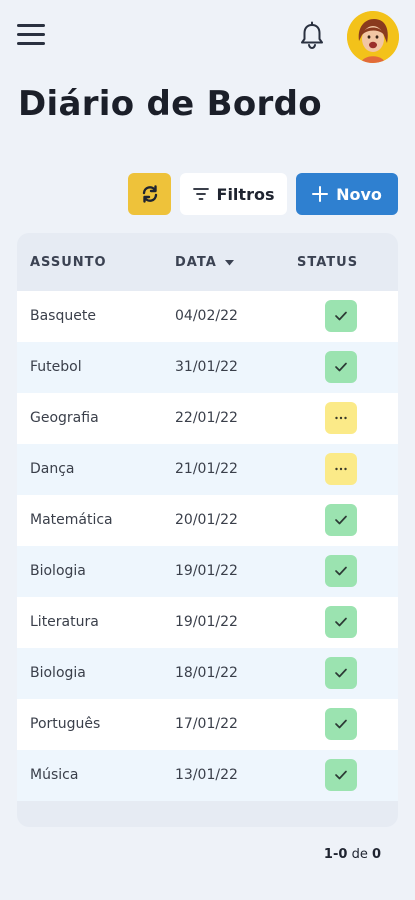 Image resolution: width=415 pixels, height=900 pixels. Describe the element at coordinates (327, 262) in the screenshot. I see `column-header-status: STATUS` at that location.